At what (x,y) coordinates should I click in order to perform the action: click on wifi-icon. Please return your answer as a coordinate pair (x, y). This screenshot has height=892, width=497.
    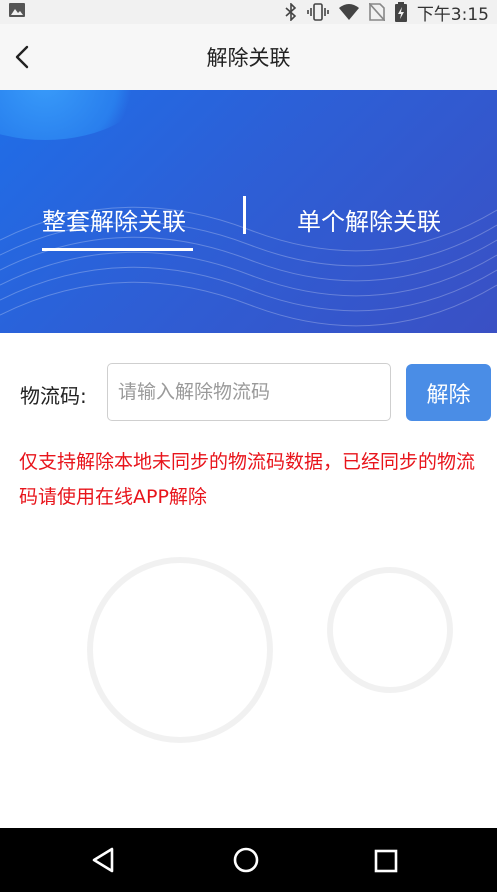
    Looking at the image, I should click on (348, 12).